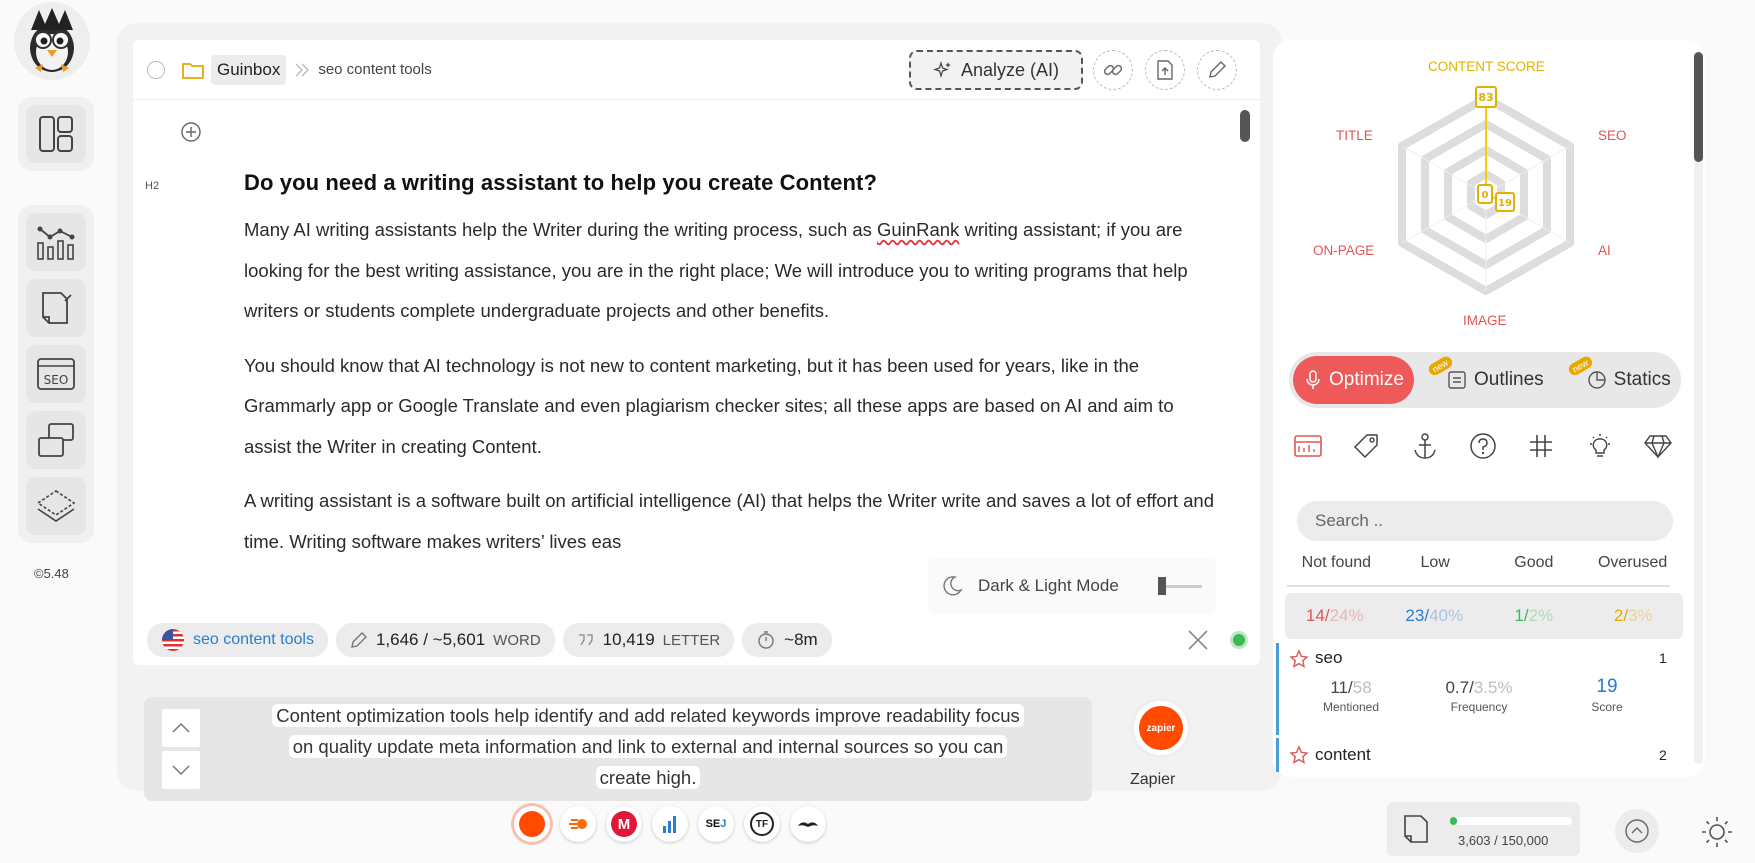 This screenshot has height=863, width=1755. Describe the element at coordinates (1632, 563) in the screenshot. I see `filter-overused: Overused` at that location.